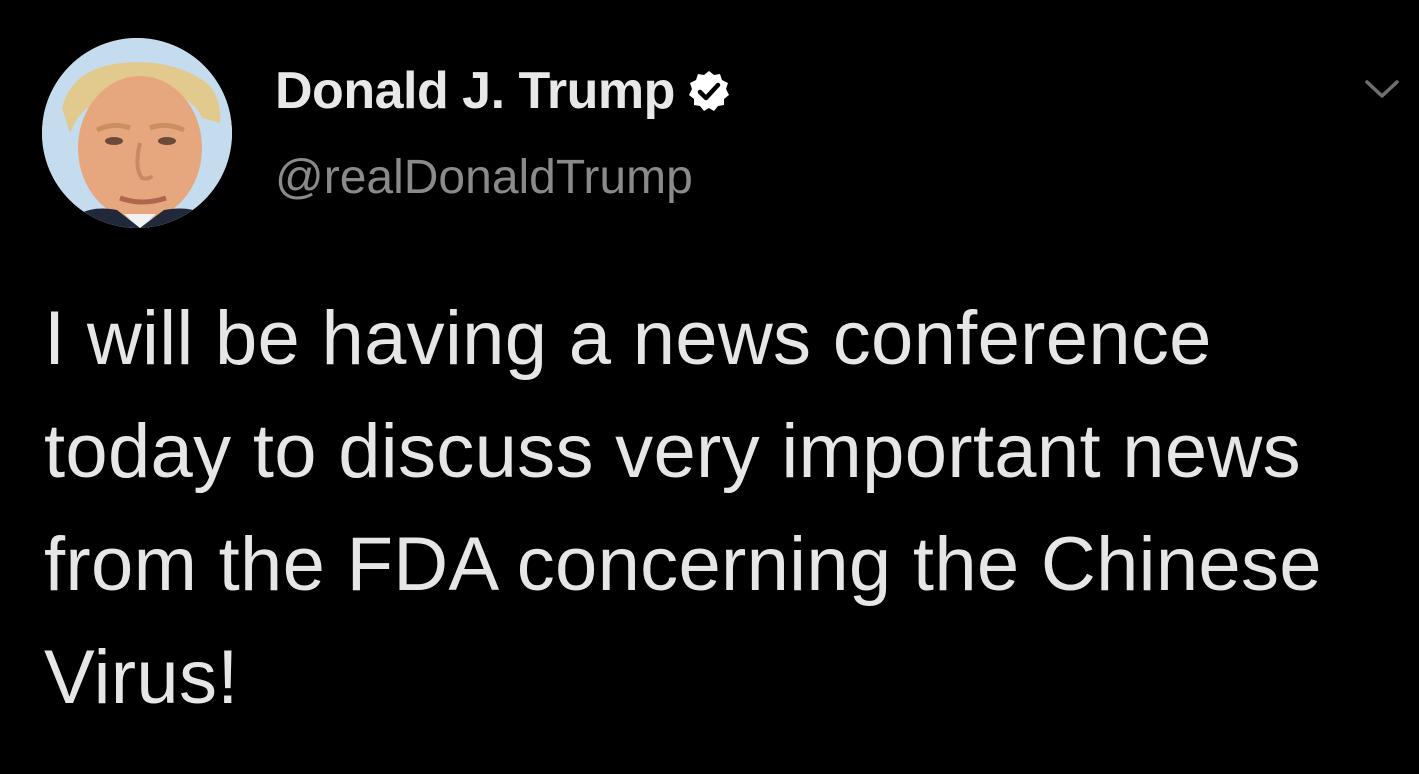 The image size is (1419, 774). I want to click on author-name-row: Donald J. Trump, so click(503, 91).